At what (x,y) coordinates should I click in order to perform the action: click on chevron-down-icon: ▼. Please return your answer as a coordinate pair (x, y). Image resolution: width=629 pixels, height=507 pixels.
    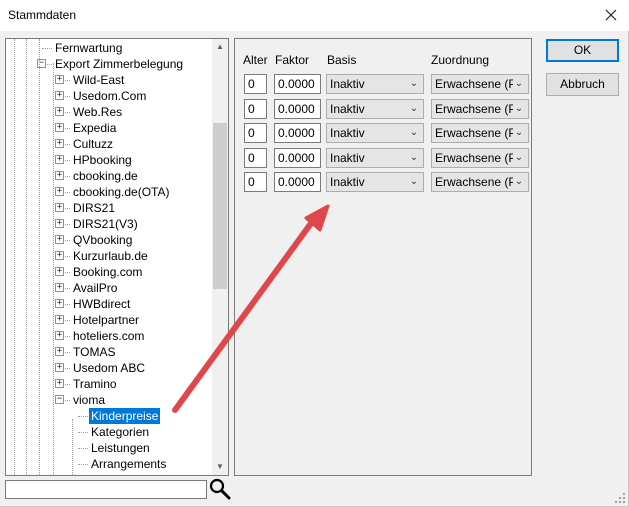
    Looking at the image, I should click on (220, 467).